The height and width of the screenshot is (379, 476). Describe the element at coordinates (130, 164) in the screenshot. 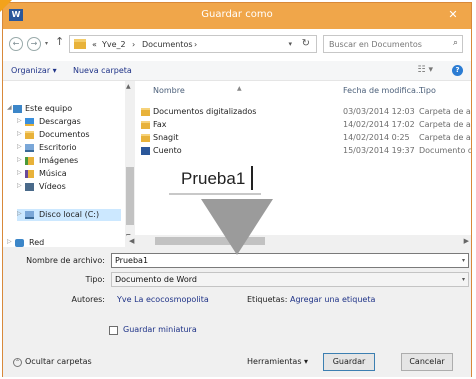

I see `navigation-pane-scrollbar: ▲ ▼` at that location.